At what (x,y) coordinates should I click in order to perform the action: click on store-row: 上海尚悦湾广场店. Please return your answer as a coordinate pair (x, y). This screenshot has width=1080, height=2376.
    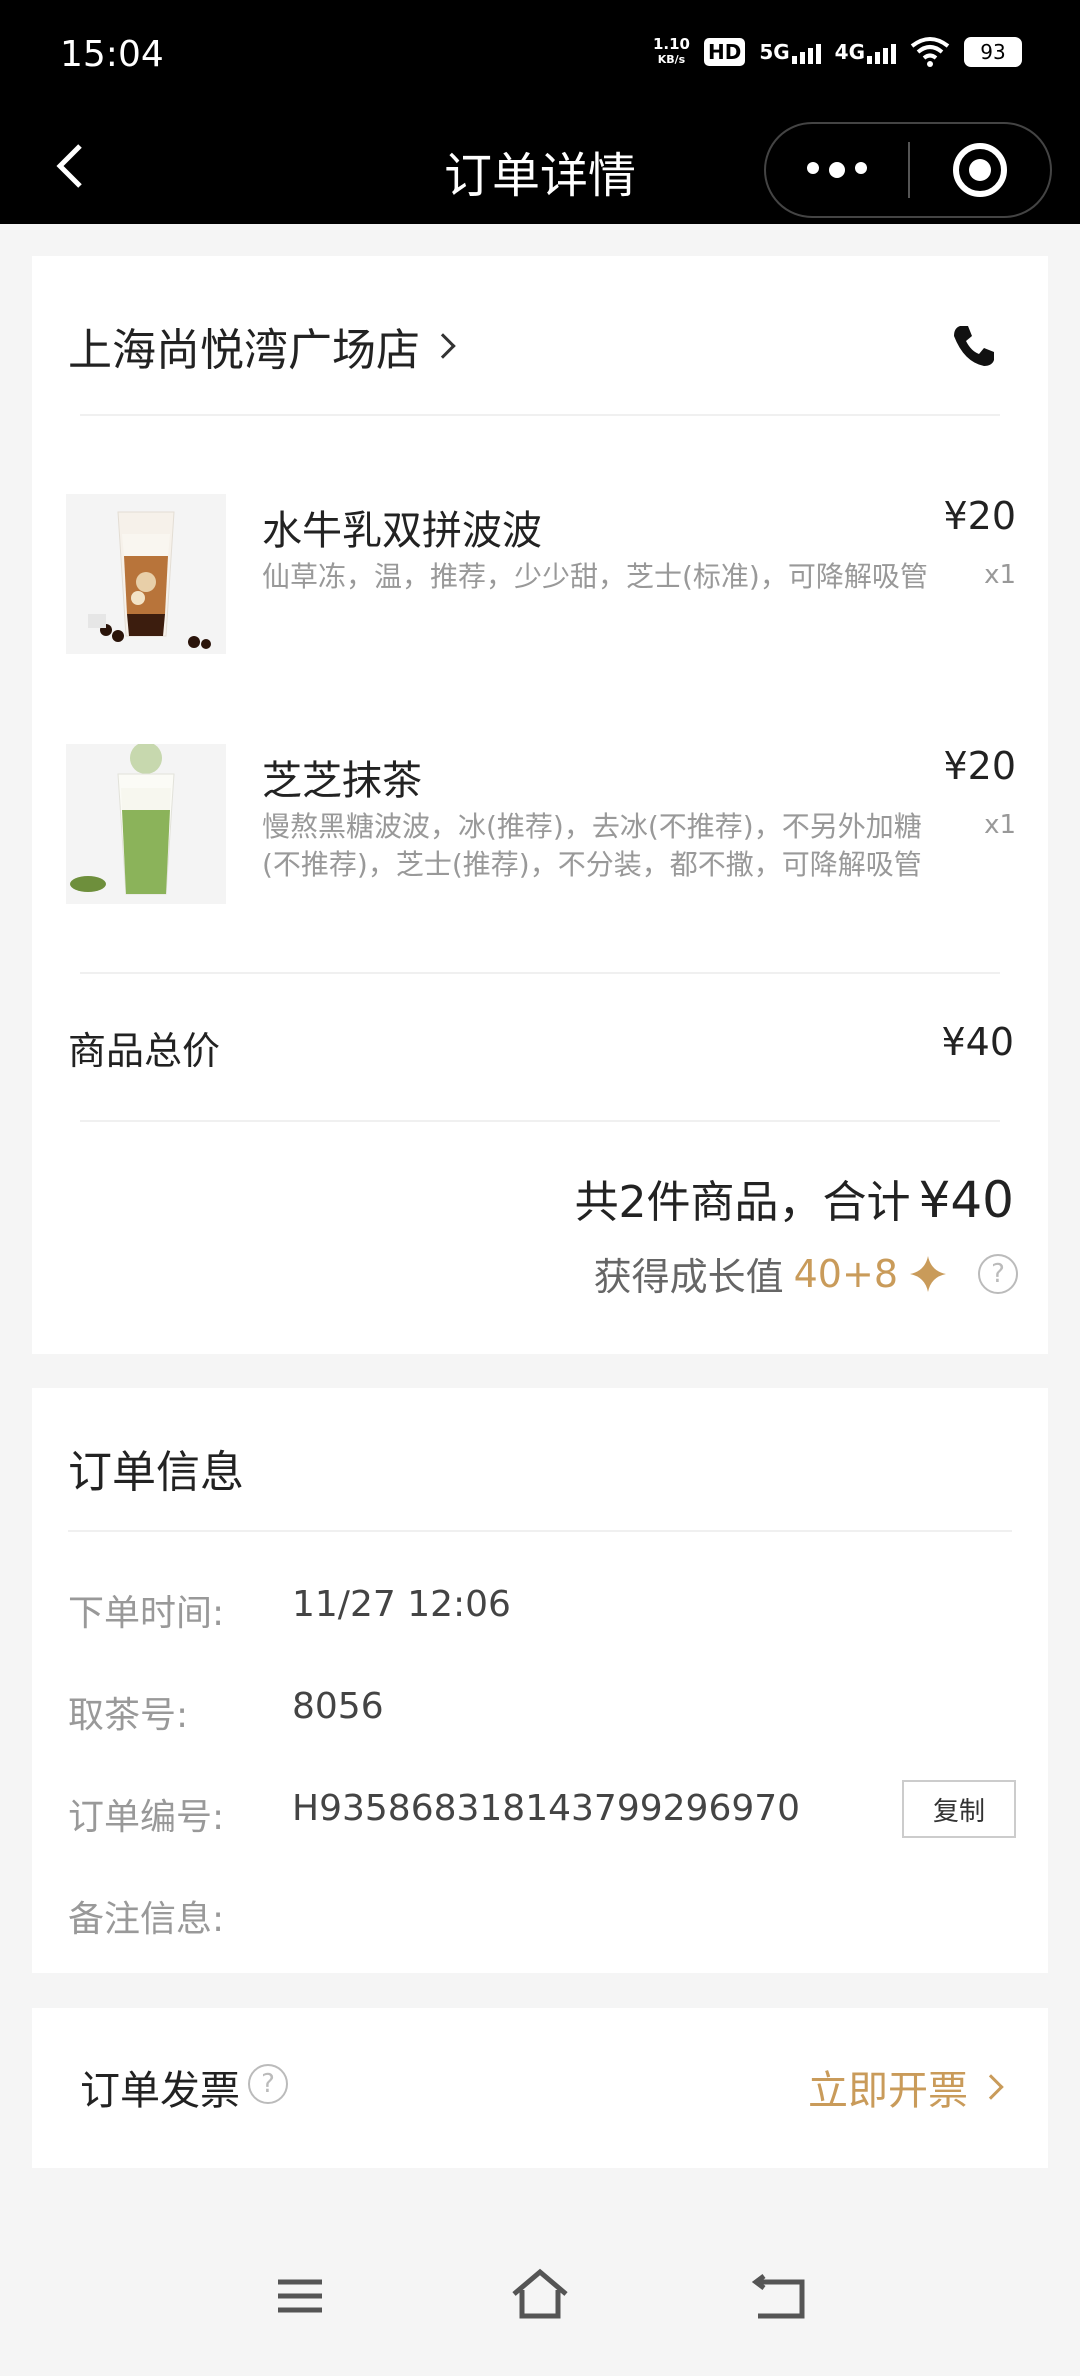
    Looking at the image, I should click on (538, 346).